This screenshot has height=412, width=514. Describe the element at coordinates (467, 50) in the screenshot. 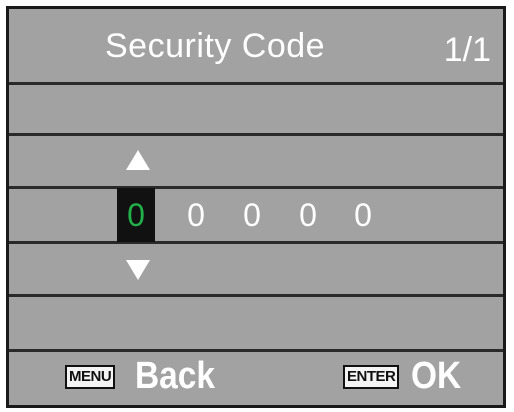

I see `page-indicator: 1/1` at that location.